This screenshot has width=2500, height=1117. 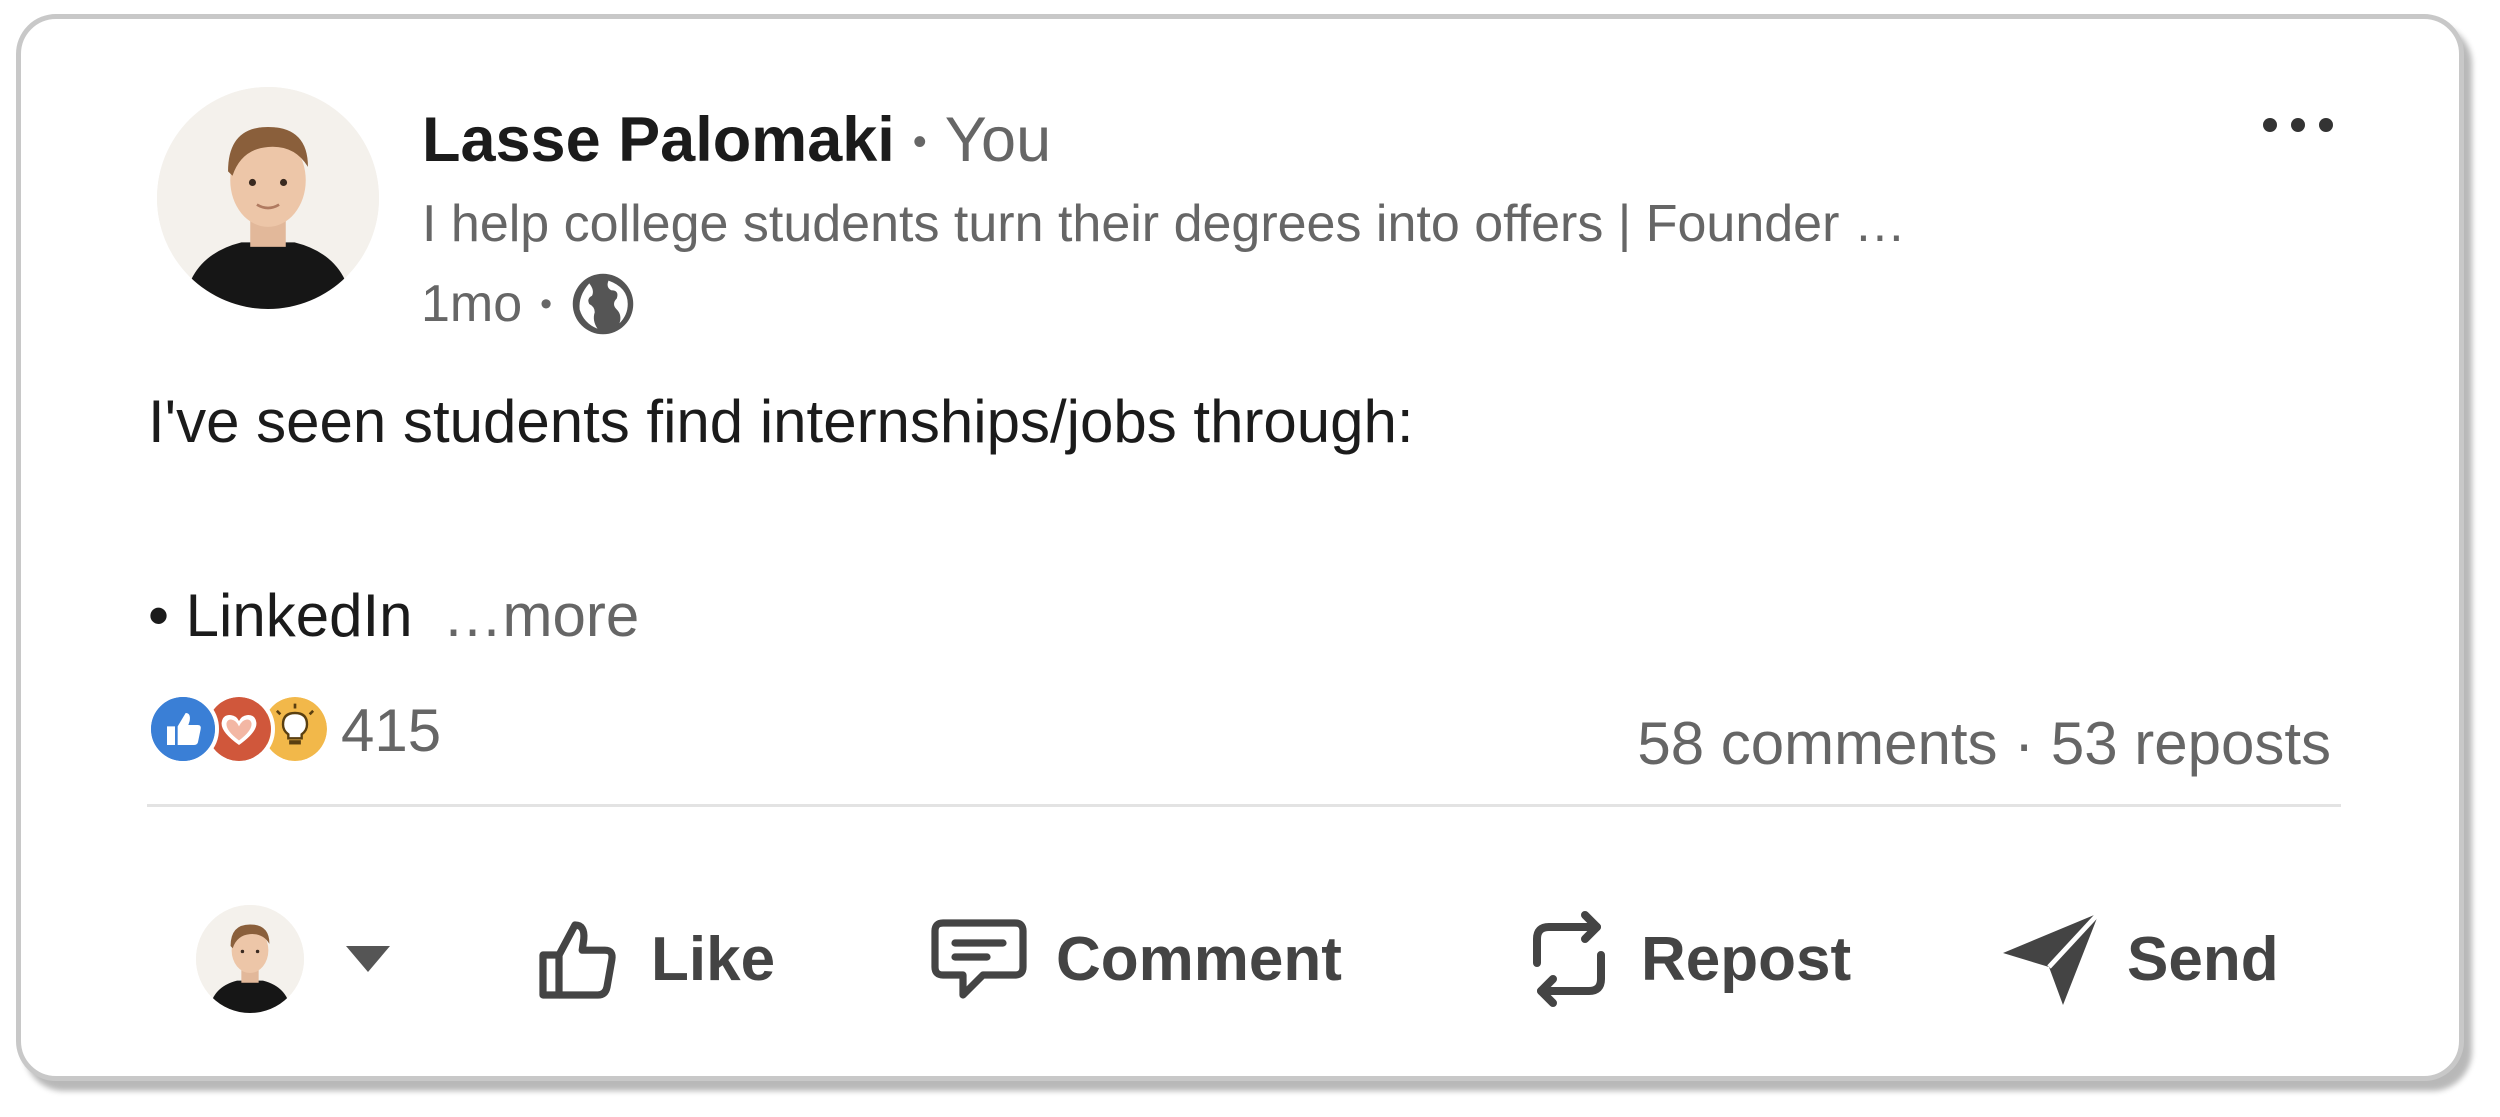 What do you see at coordinates (2052, 958) in the screenshot?
I see `send-icon` at bounding box center [2052, 958].